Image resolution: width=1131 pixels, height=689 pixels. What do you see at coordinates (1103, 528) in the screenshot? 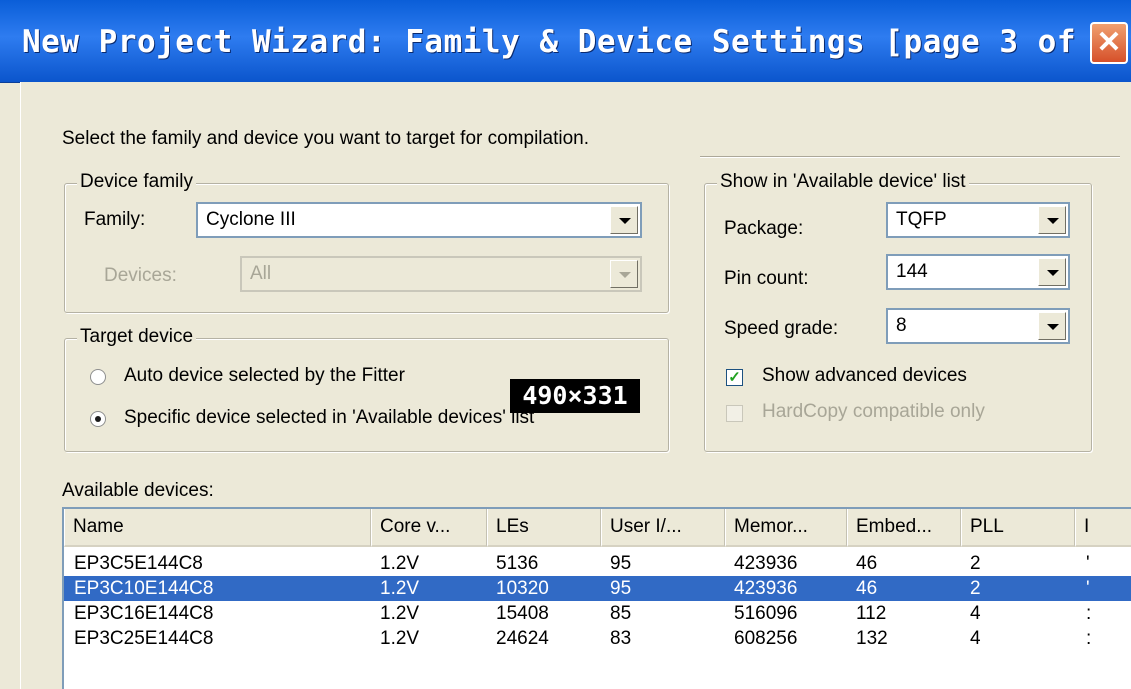
I see `column-header-extra: I` at bounding box center [1103, 528].